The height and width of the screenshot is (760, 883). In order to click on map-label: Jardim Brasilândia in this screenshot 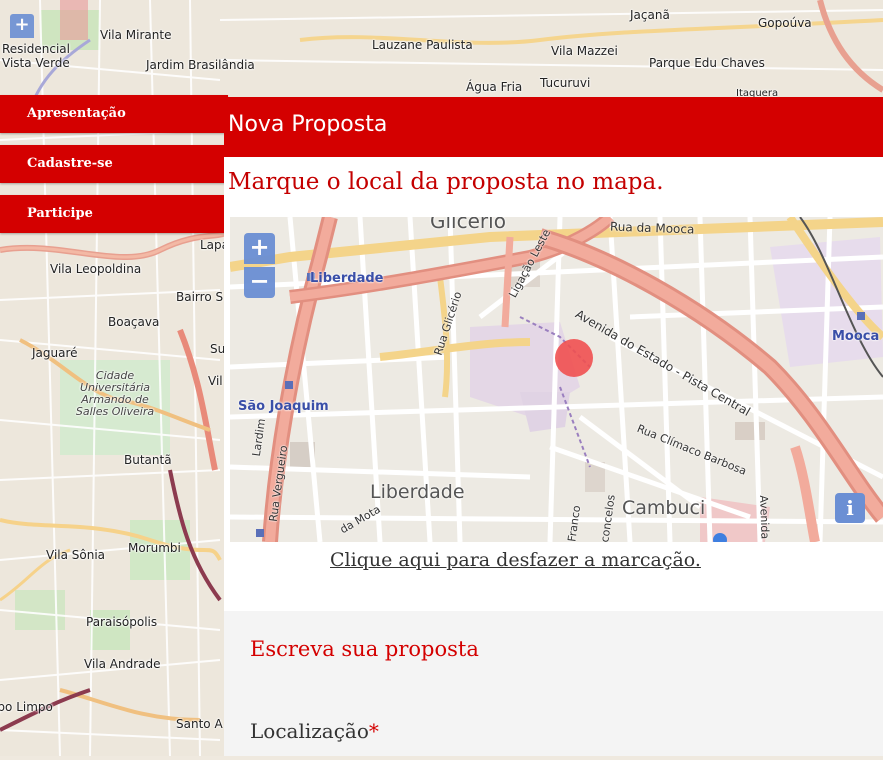, I will do `click(200, 65)`.